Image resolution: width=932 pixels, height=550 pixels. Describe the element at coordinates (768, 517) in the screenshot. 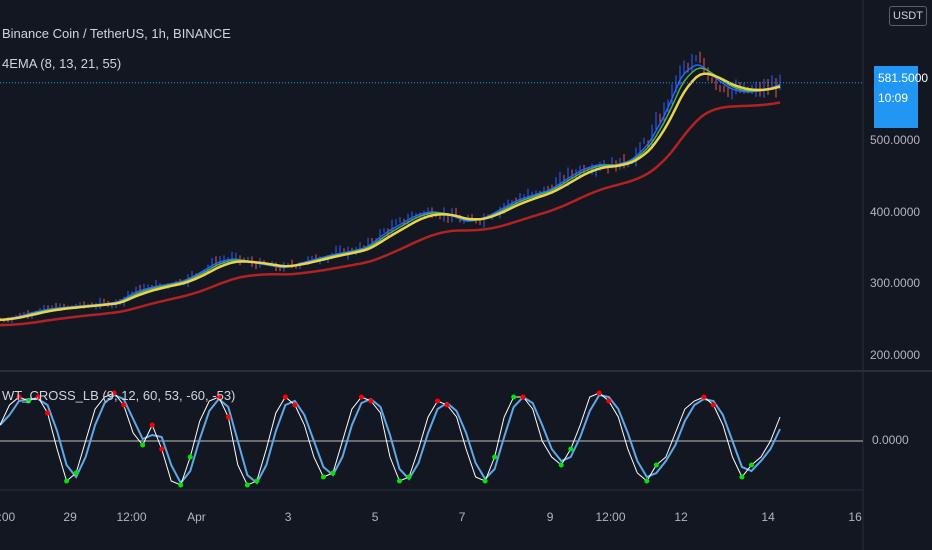

I see `time-tick: 14` at that location.